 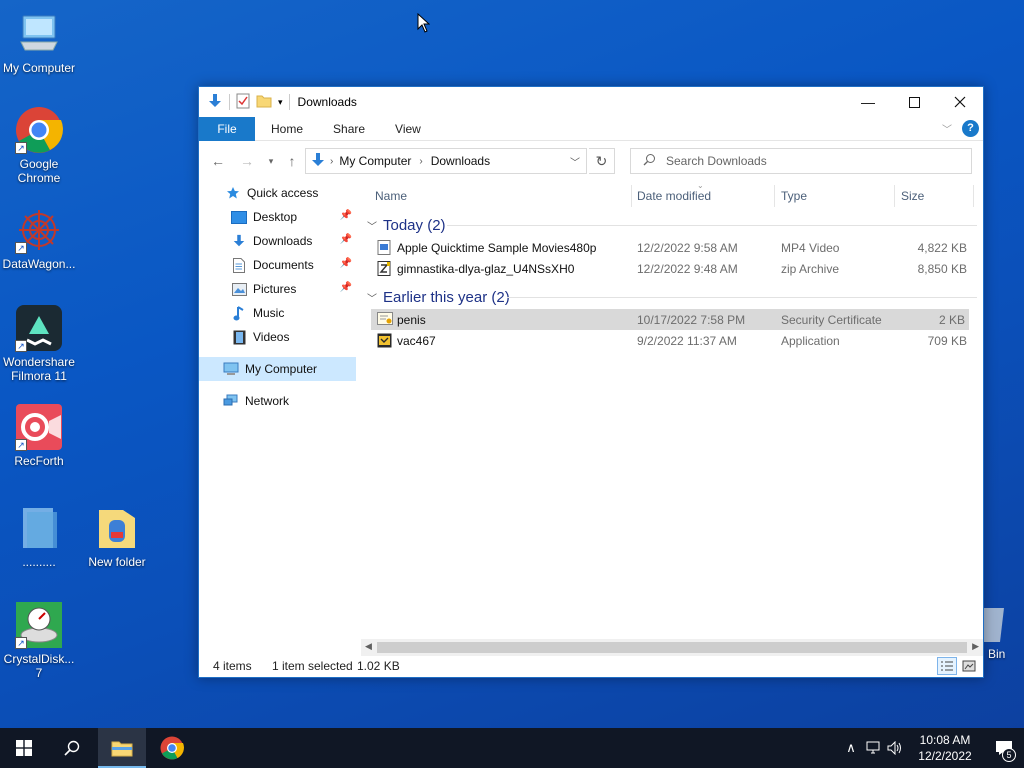 What do you see at coordinates (674, 196) in the screenshot?
I see `column-header-date: Date modified` at bounding box center [674, 196].